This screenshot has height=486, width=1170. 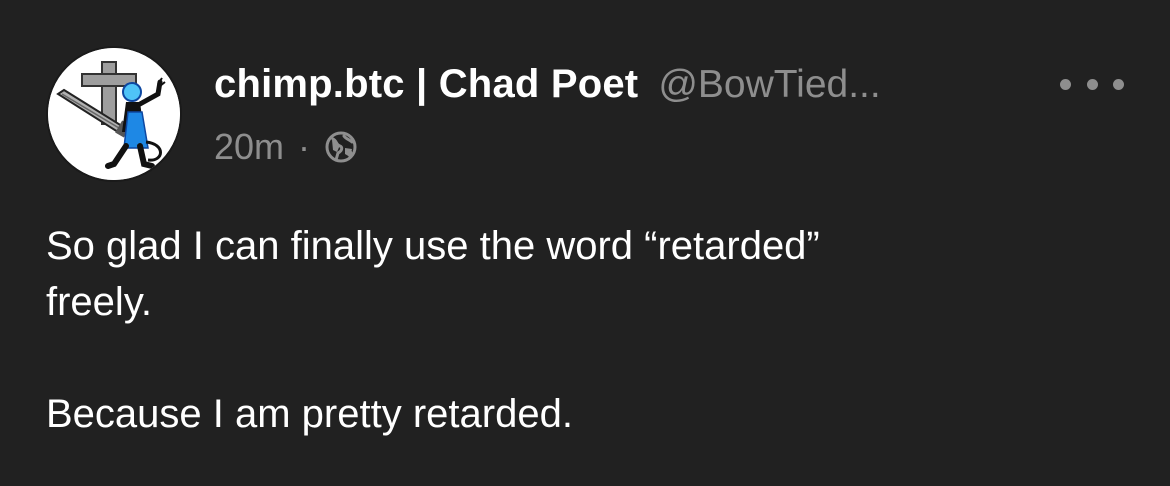 I want to click on post-text-line: freely., so click(x=99, y=302).